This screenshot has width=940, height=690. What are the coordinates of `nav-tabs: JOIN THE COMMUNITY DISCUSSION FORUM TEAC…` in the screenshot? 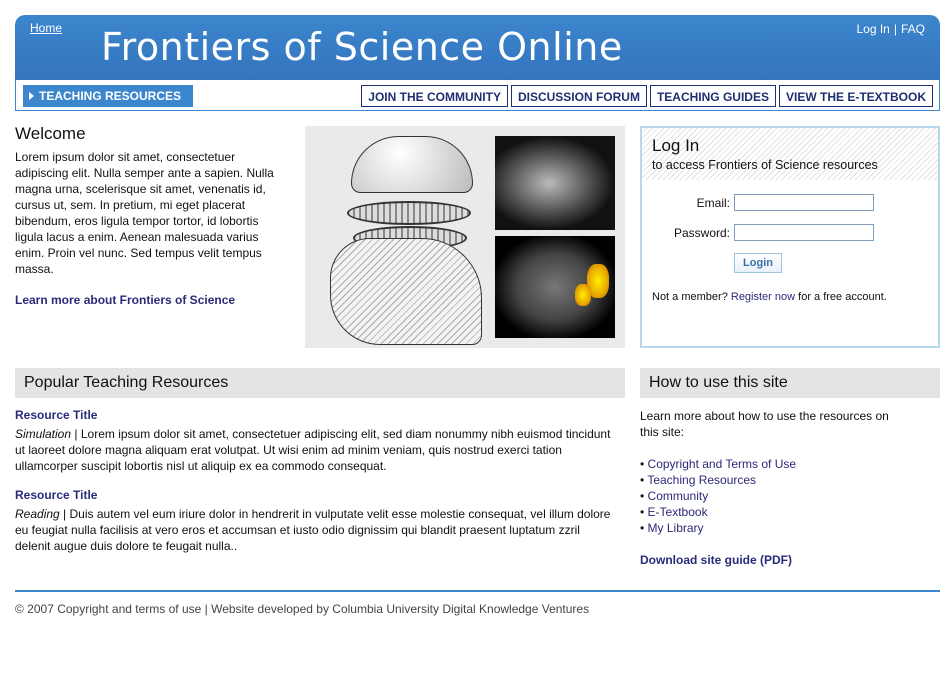 It's located at (647, 96).